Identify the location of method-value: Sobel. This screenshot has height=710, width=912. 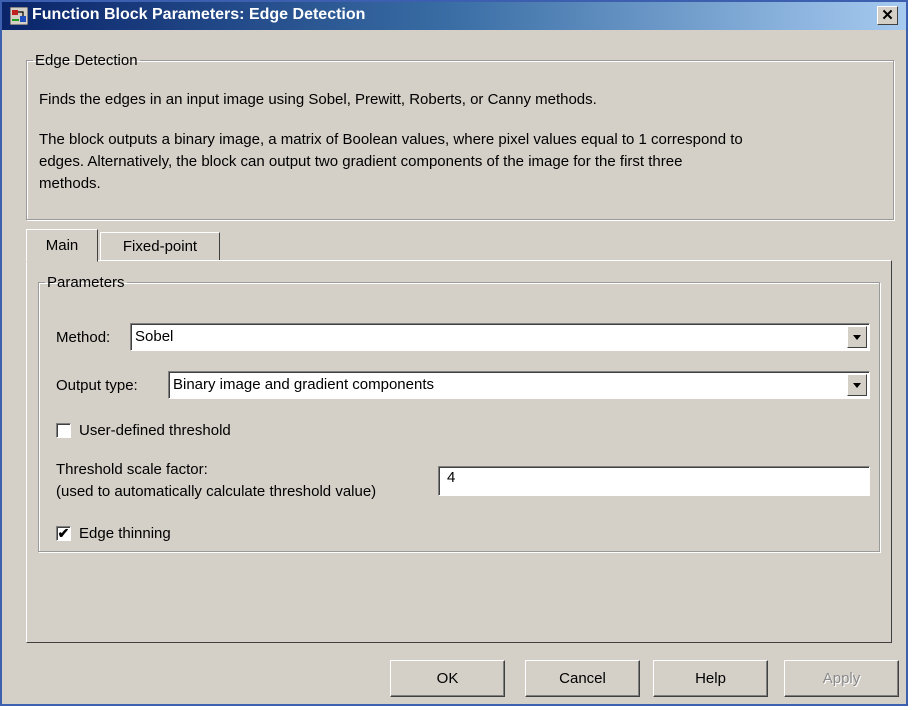
(154, 336).